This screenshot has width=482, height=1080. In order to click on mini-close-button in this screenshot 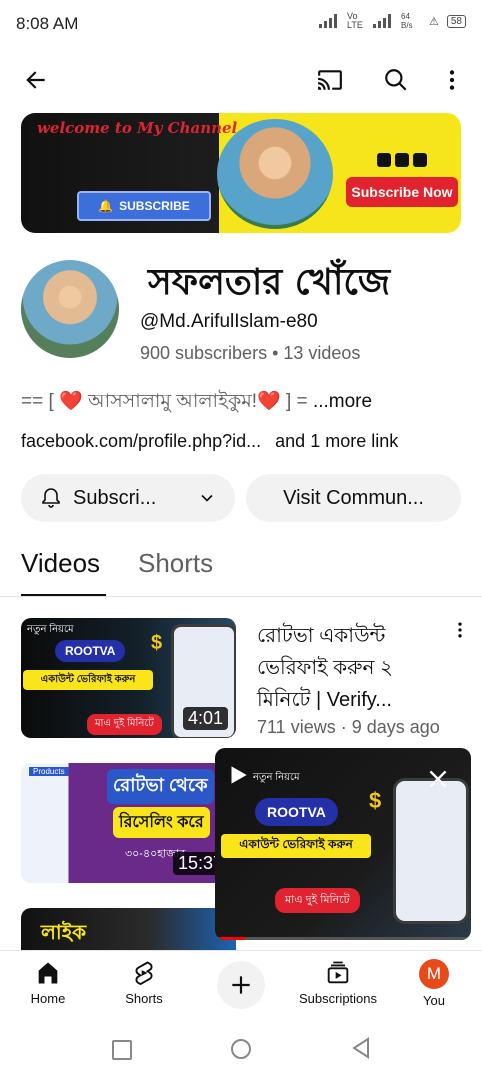, I will do `click(438, 781)`.